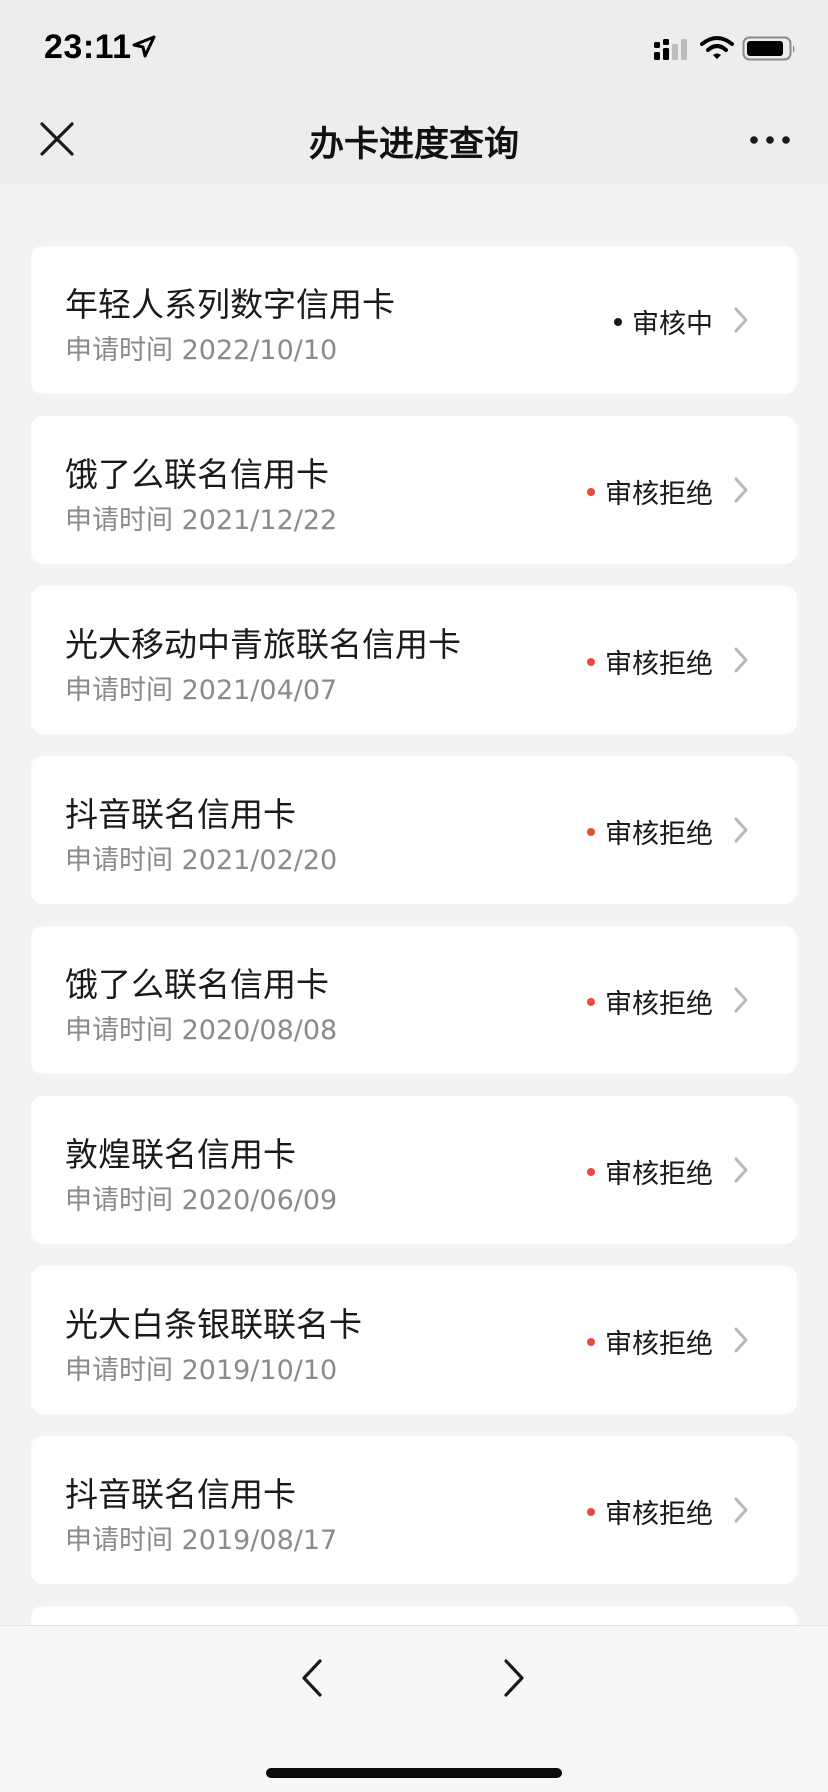  What do you see at coordinates (201, 860) in the screenshot?
I see `application-date: 申请时间 2021/02/20` at bounding box center [201, 860].